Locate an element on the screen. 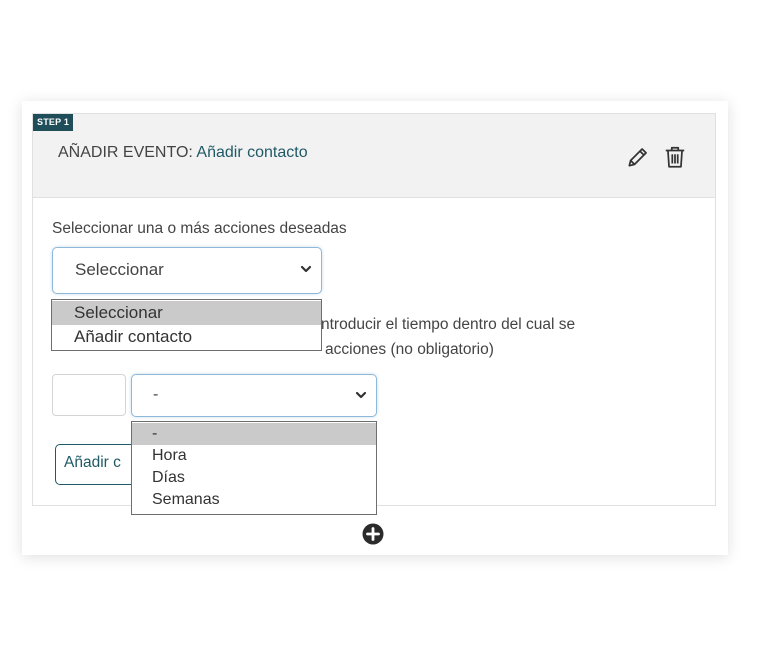 This screenshot has width=762, height=657. trash-icon is located at coordinates (675, 157).